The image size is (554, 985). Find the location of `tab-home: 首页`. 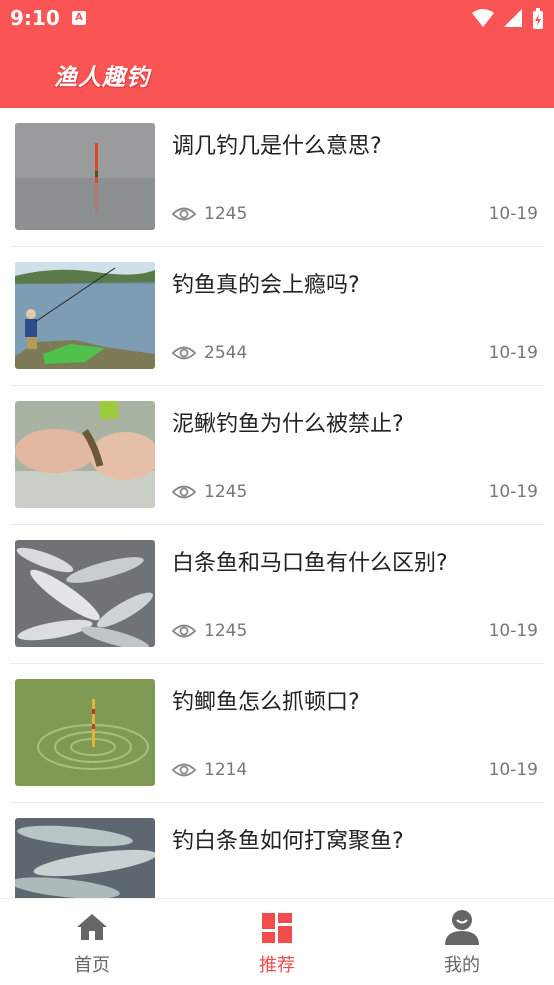

tab-home: 首页 is located at coordinates (92, 942).